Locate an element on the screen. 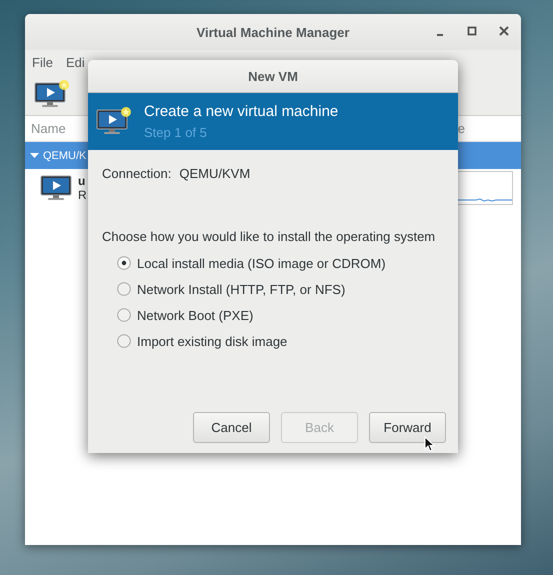 Image resolution: width=553 pixels, height=575 pixels. step-indicator: Step 1 of 5 is located at coordinates (176, 132).